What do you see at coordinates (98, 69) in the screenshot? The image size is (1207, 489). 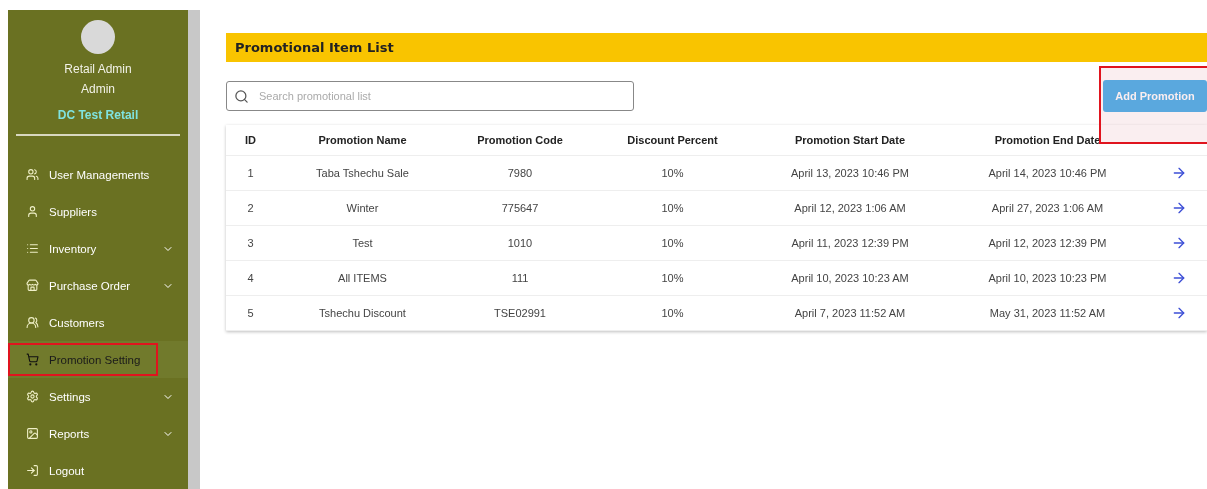 I see `user-name: Retail Admin` at bounding box center [98, 69].